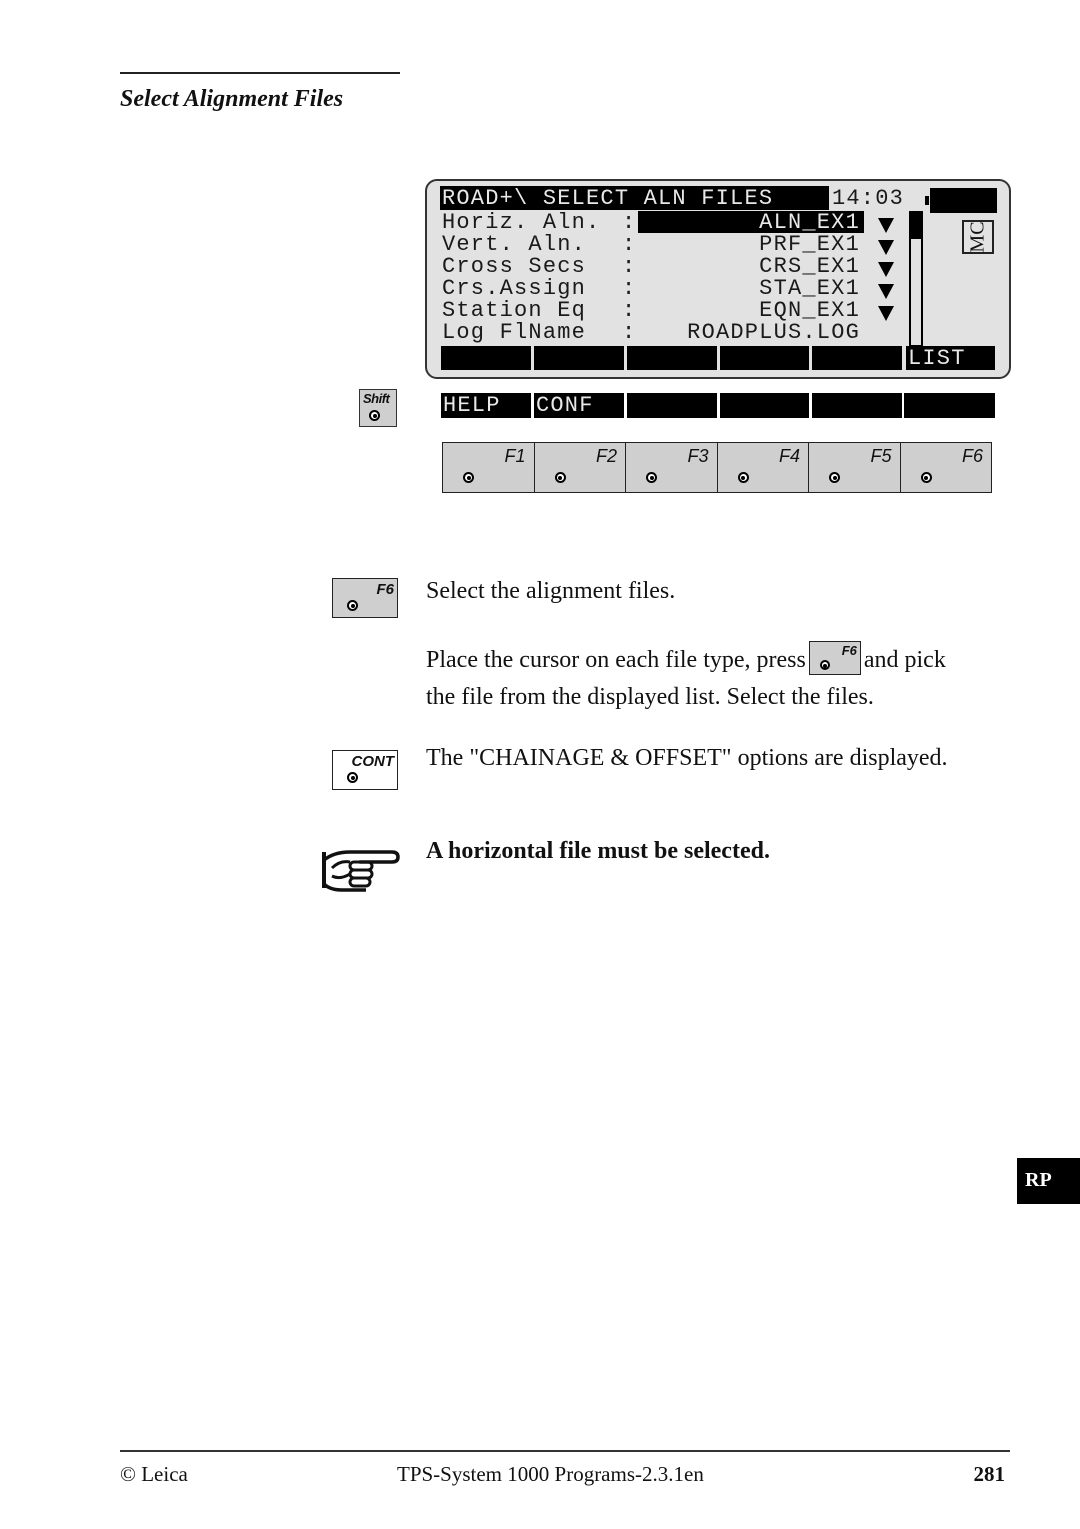 The height and width of the screenshot is (1529, 1080). Describe the element at coordinates (486, 405) in the screenshot. I see `shift-softkey-help: HELP` at that location.